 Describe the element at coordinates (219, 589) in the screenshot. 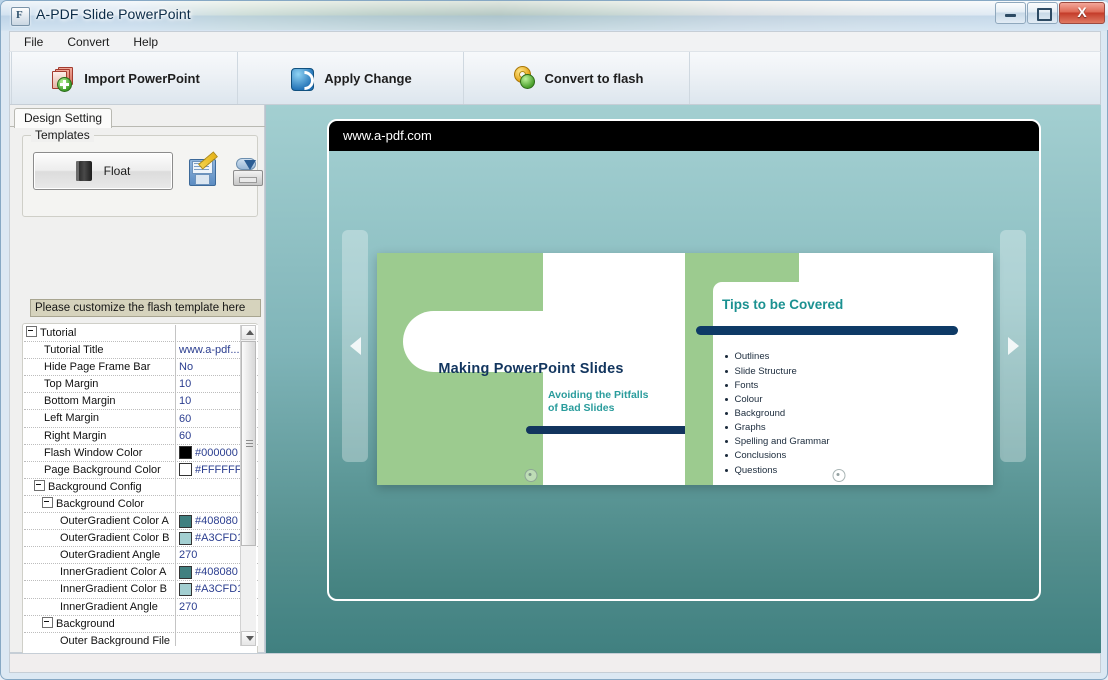

I see `property-value-text: #A3CFD1` at that location.